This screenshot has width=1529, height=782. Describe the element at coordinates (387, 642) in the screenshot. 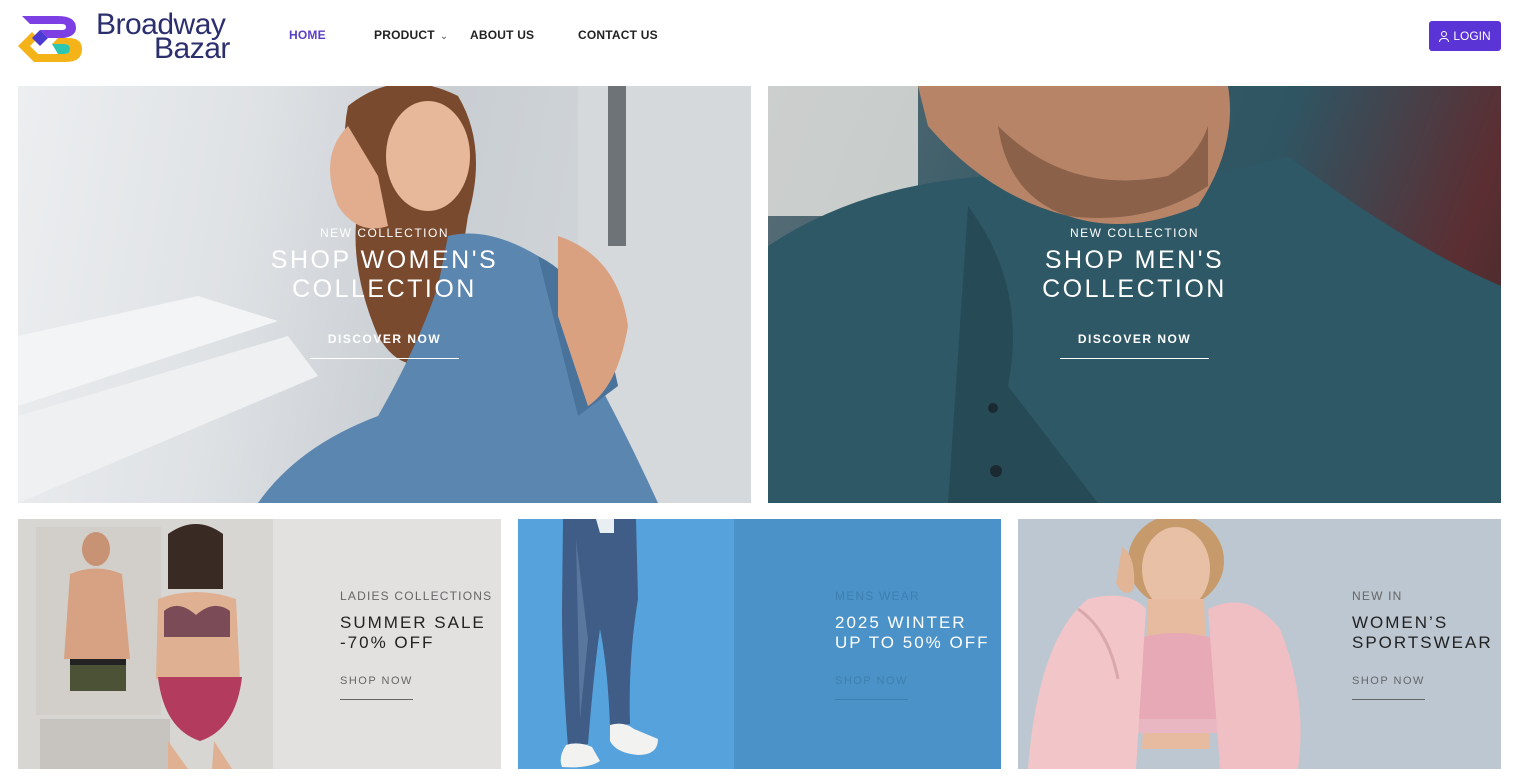

I see `promo-ladies-title-line2: -70% OFF` at that location.